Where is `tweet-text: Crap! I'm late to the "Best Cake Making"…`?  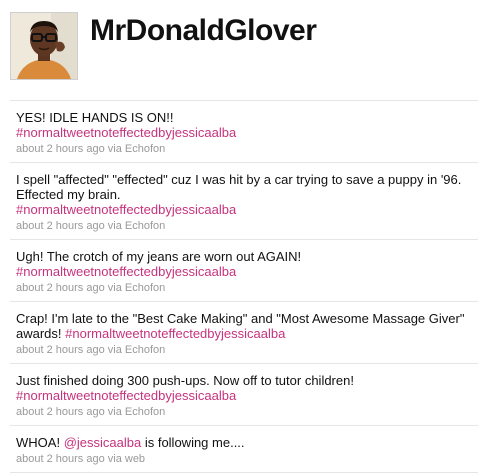
tweet-text: Crap! I'm late to the "Best Cake Making"… is located at coordinates (244, 326).